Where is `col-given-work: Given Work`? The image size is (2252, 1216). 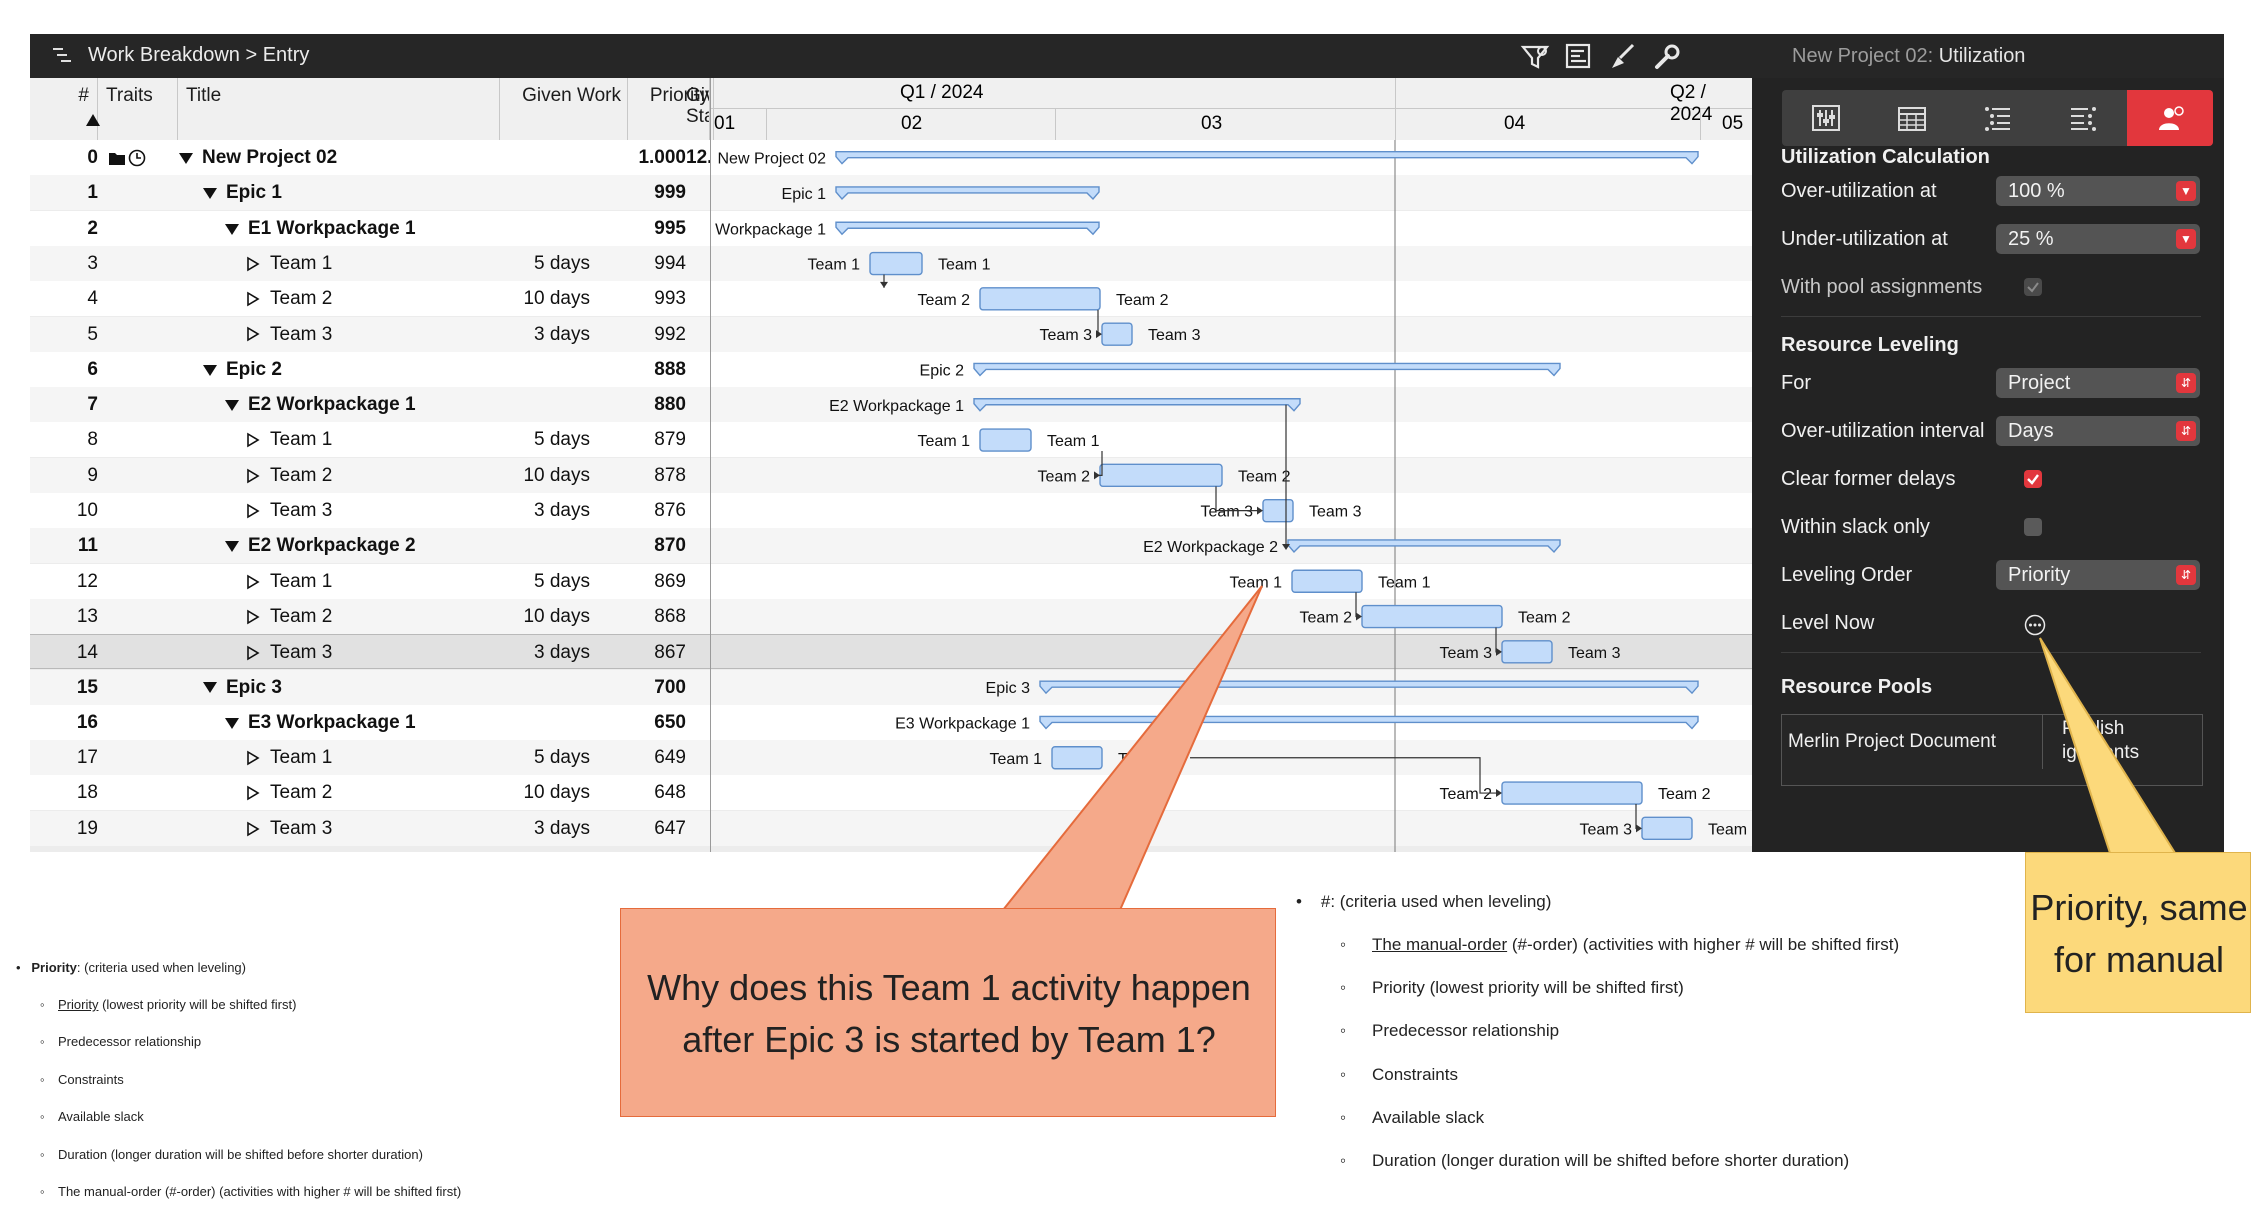 col-given-work: Given Work is located at coordinates (549, 109).